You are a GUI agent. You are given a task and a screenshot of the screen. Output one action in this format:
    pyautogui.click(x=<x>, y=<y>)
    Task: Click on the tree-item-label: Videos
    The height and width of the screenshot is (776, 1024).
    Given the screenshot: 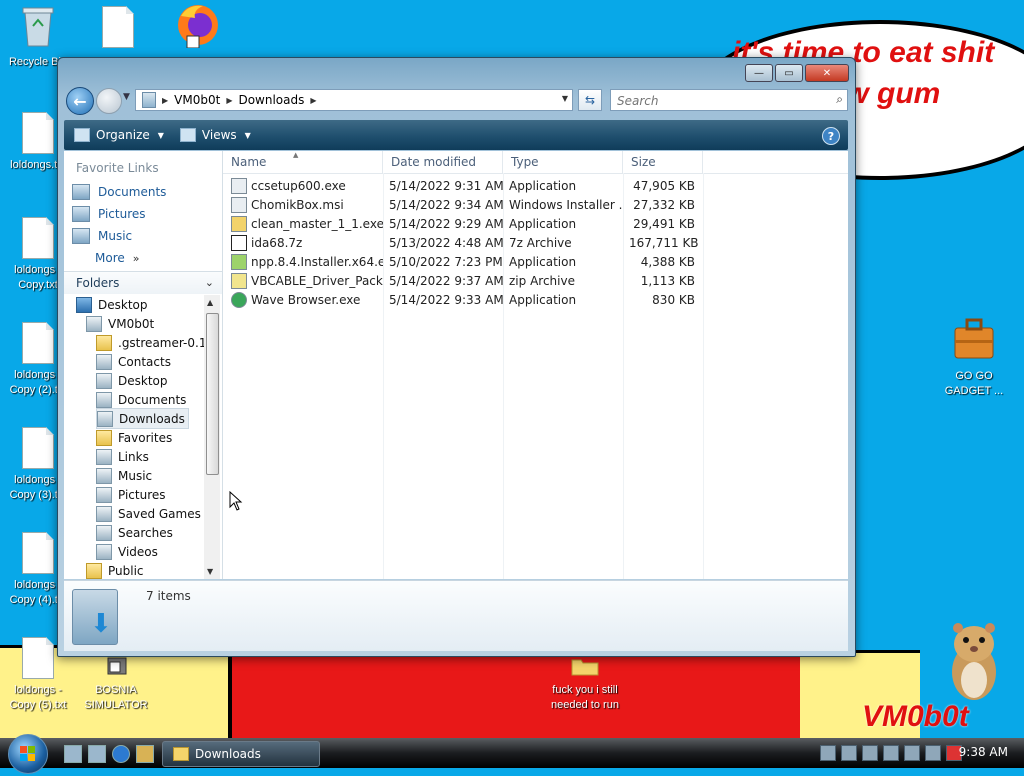 What is the action you would take?
    pyautogui.click(x=138, y=551)
    